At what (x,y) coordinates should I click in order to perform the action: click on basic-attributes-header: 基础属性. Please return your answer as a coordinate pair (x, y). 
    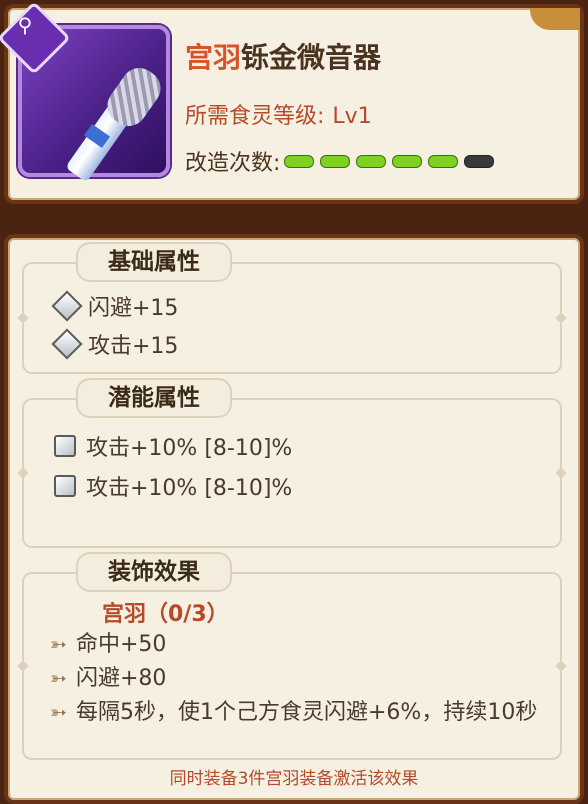
    Looking at the image, I should click on (154, 262).